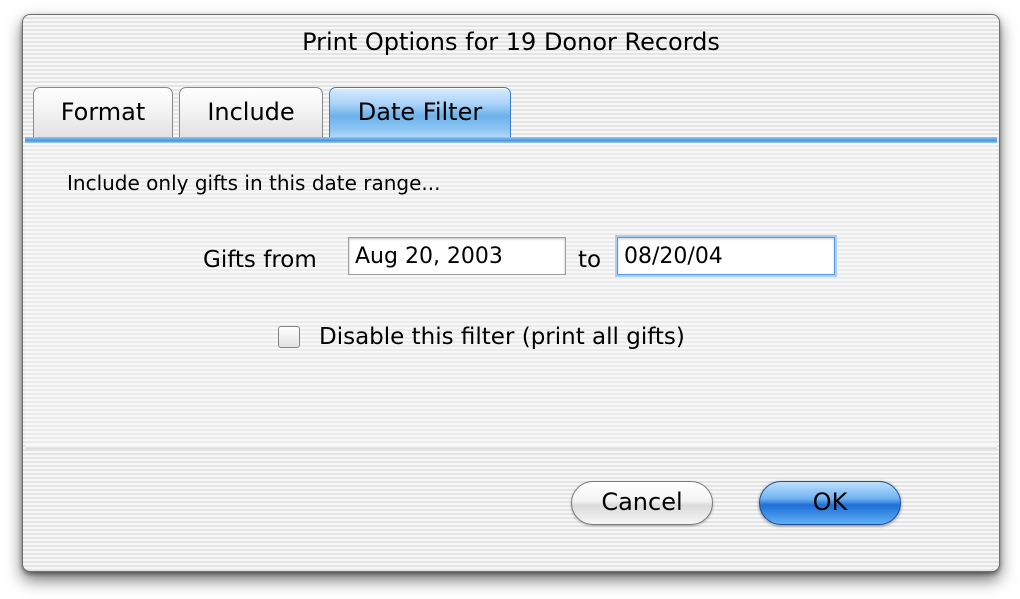  I want to click on tab-include-label: Include, so click(251, 112).